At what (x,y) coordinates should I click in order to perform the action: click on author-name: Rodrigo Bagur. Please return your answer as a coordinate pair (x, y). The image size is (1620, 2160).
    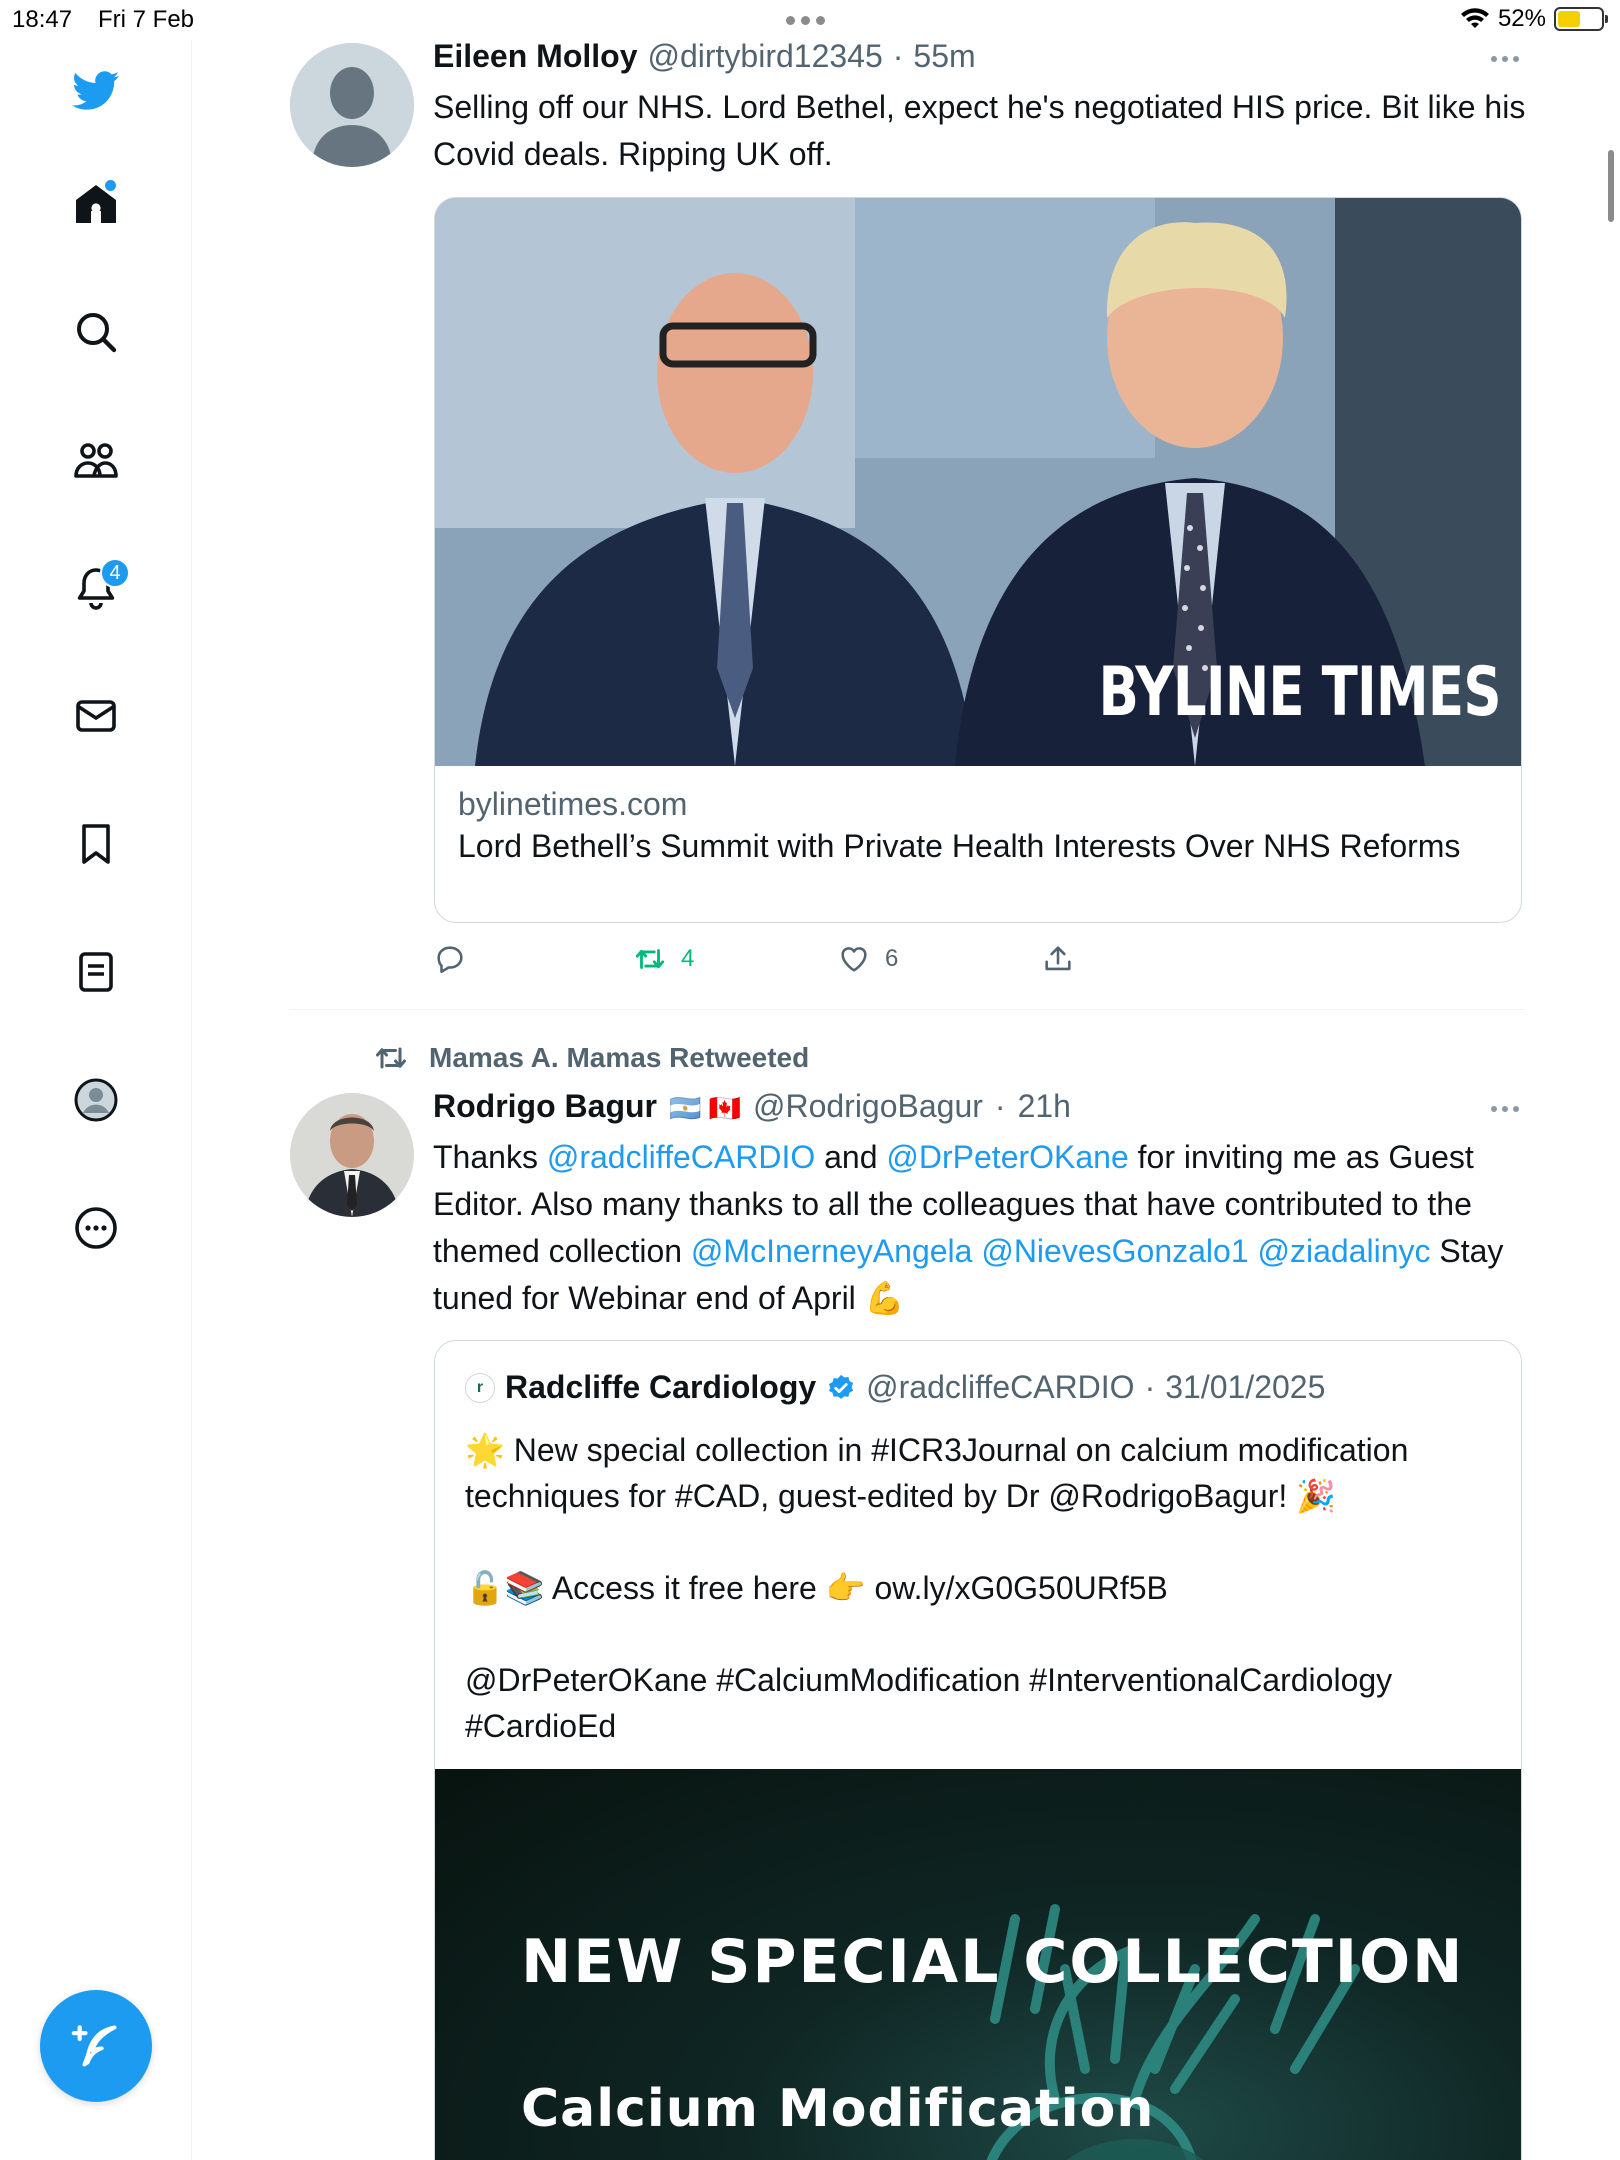
    Looking at the image, I should click on (545, 1106).